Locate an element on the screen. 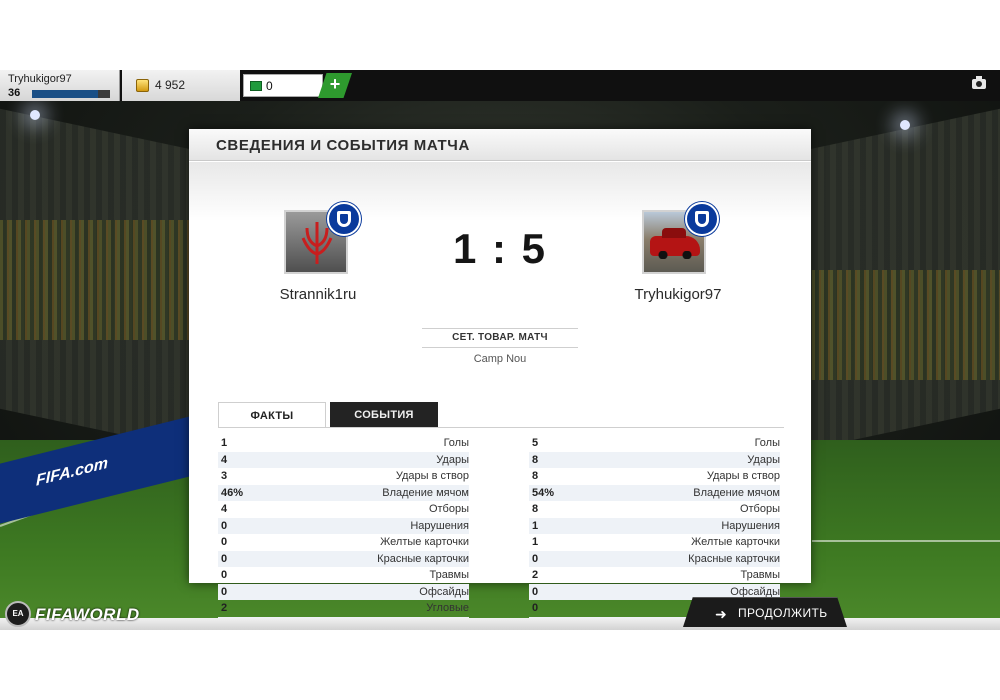 Image resolution: width=1000 pixels, height=700 pixels. stat-row: 3 Удары в створ is located at coordinates (343, 476).